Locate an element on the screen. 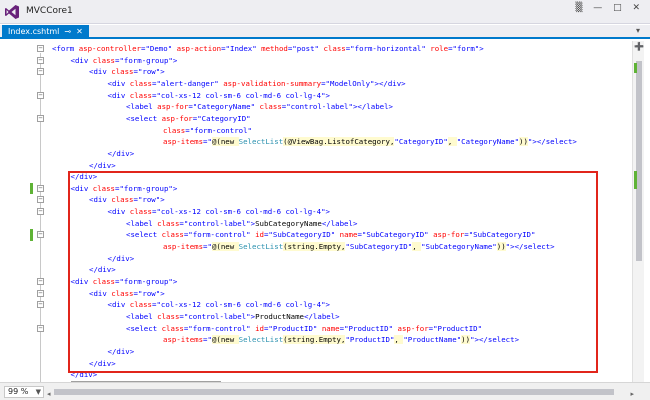 The image size is (650, 400). code-token: asp-validation-summary is located at coordinates (272, 83).